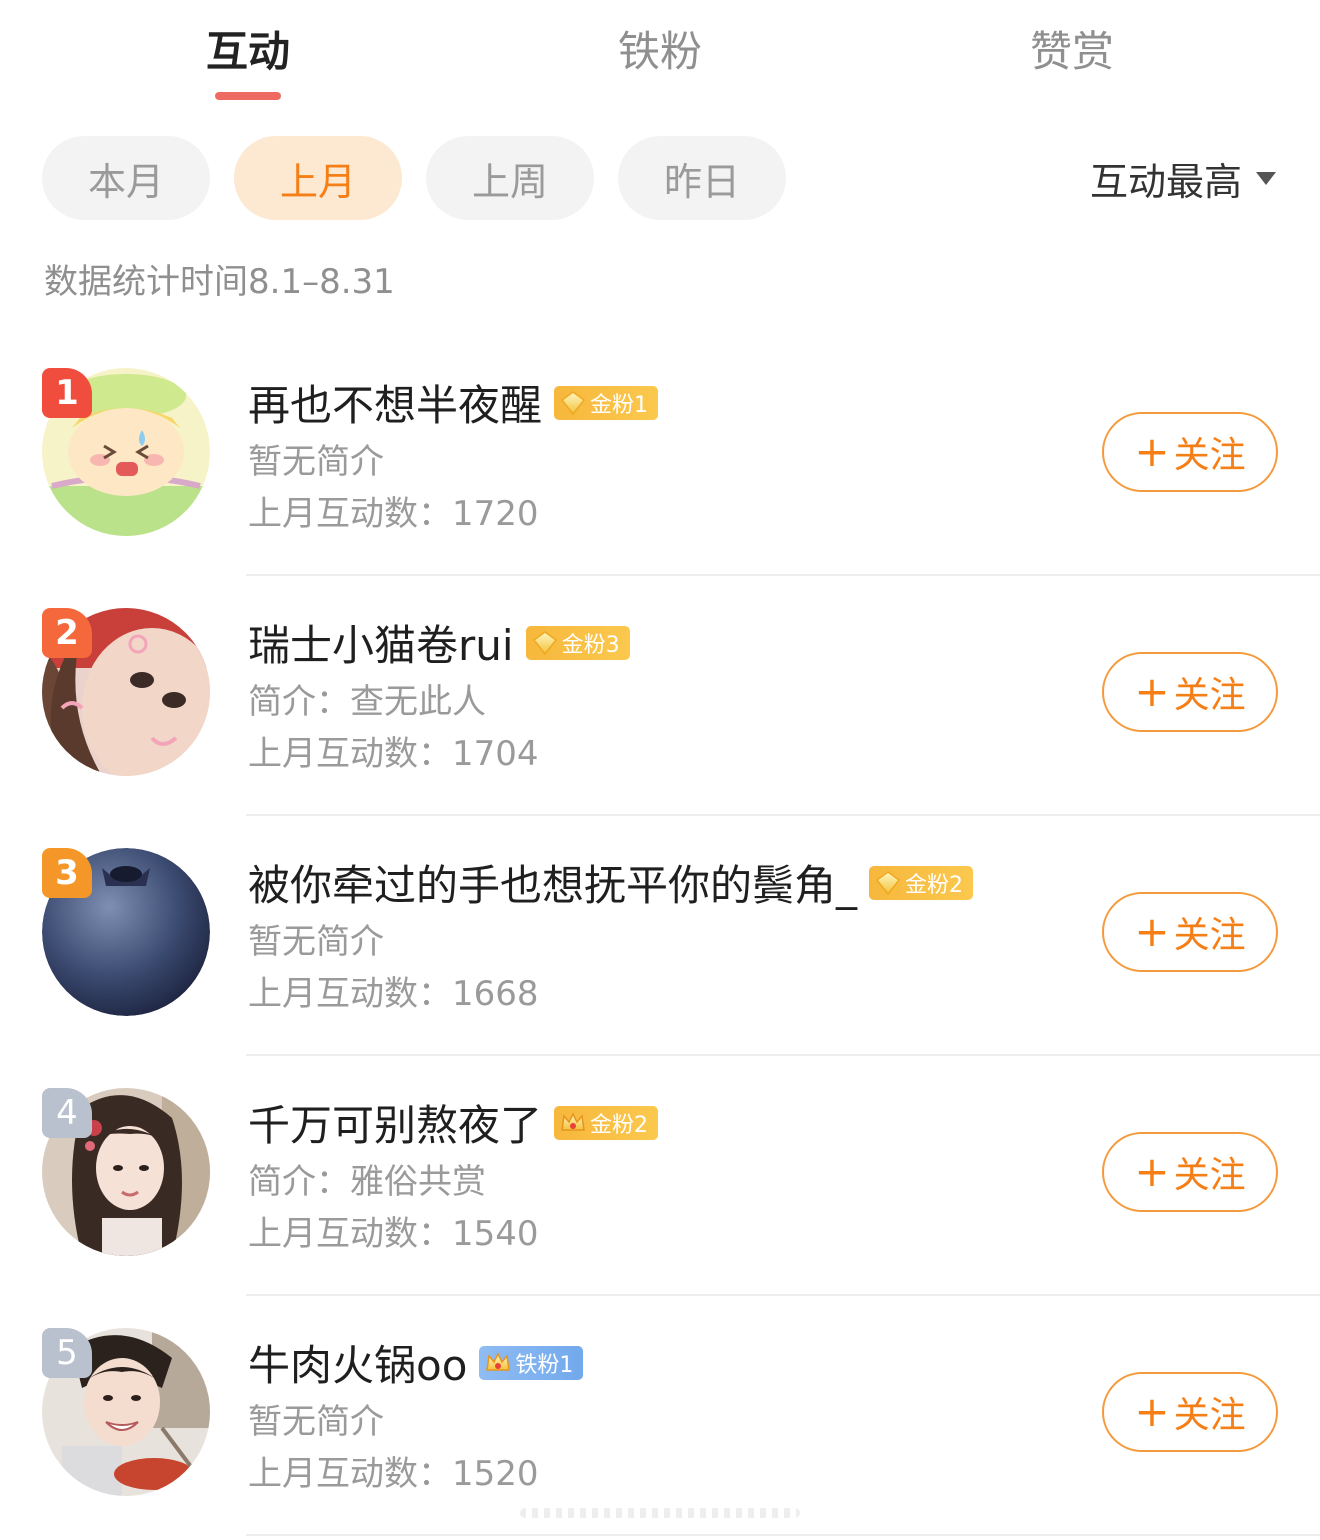  I want to click on filter-last-week: 上周, so click(510, 178).